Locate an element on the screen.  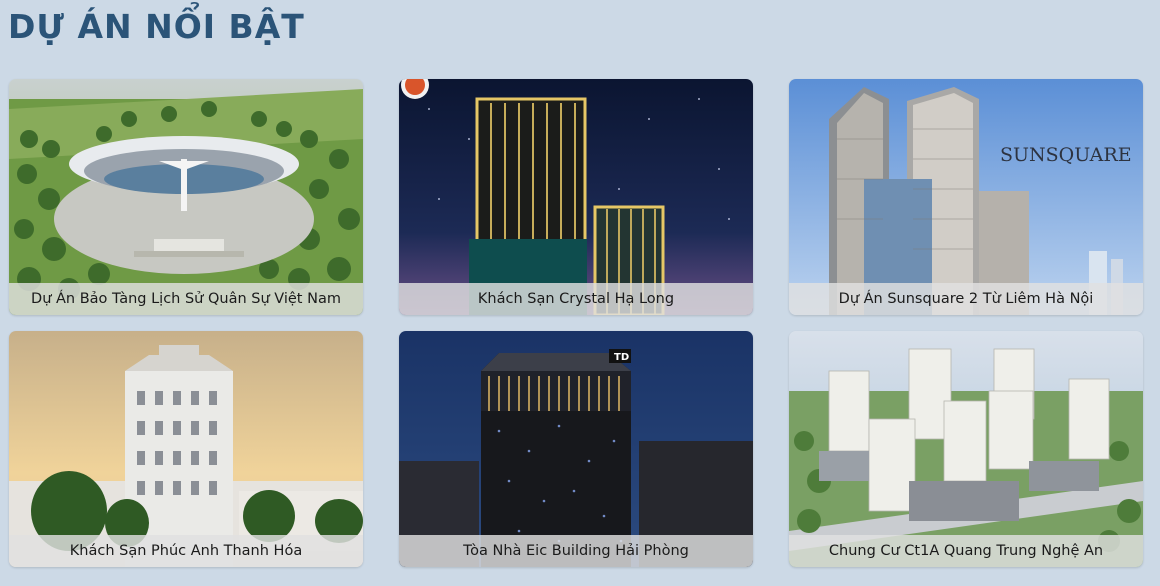
project-card-military-museum: Dự Án Bảo Tàng Lịch Sử Quân Sự Việt Nam is located at coordinates (186, 197).